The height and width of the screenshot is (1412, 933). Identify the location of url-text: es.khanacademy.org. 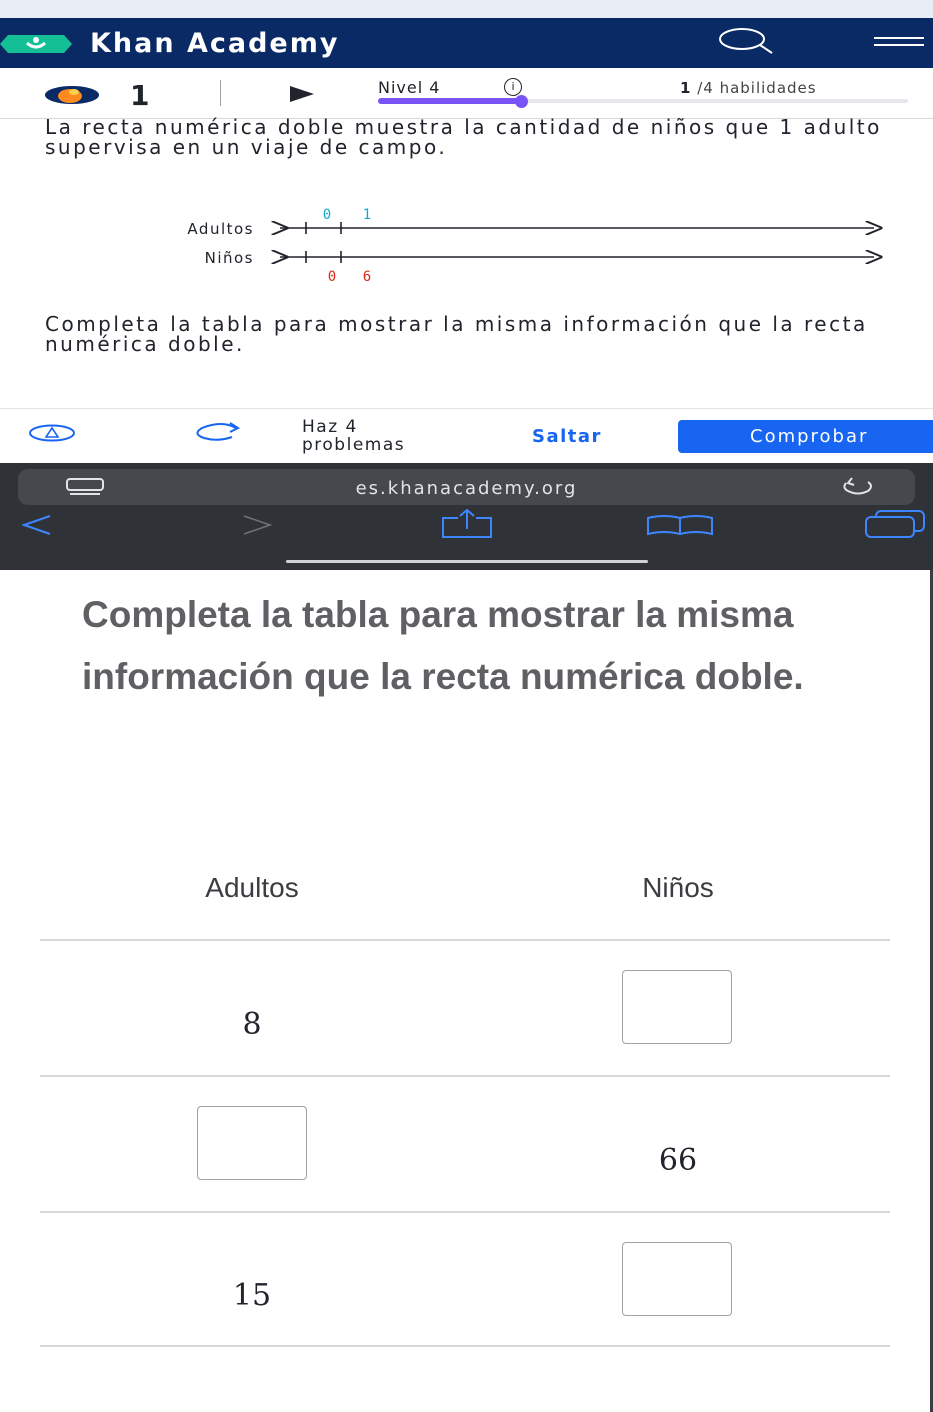
(466, 488).